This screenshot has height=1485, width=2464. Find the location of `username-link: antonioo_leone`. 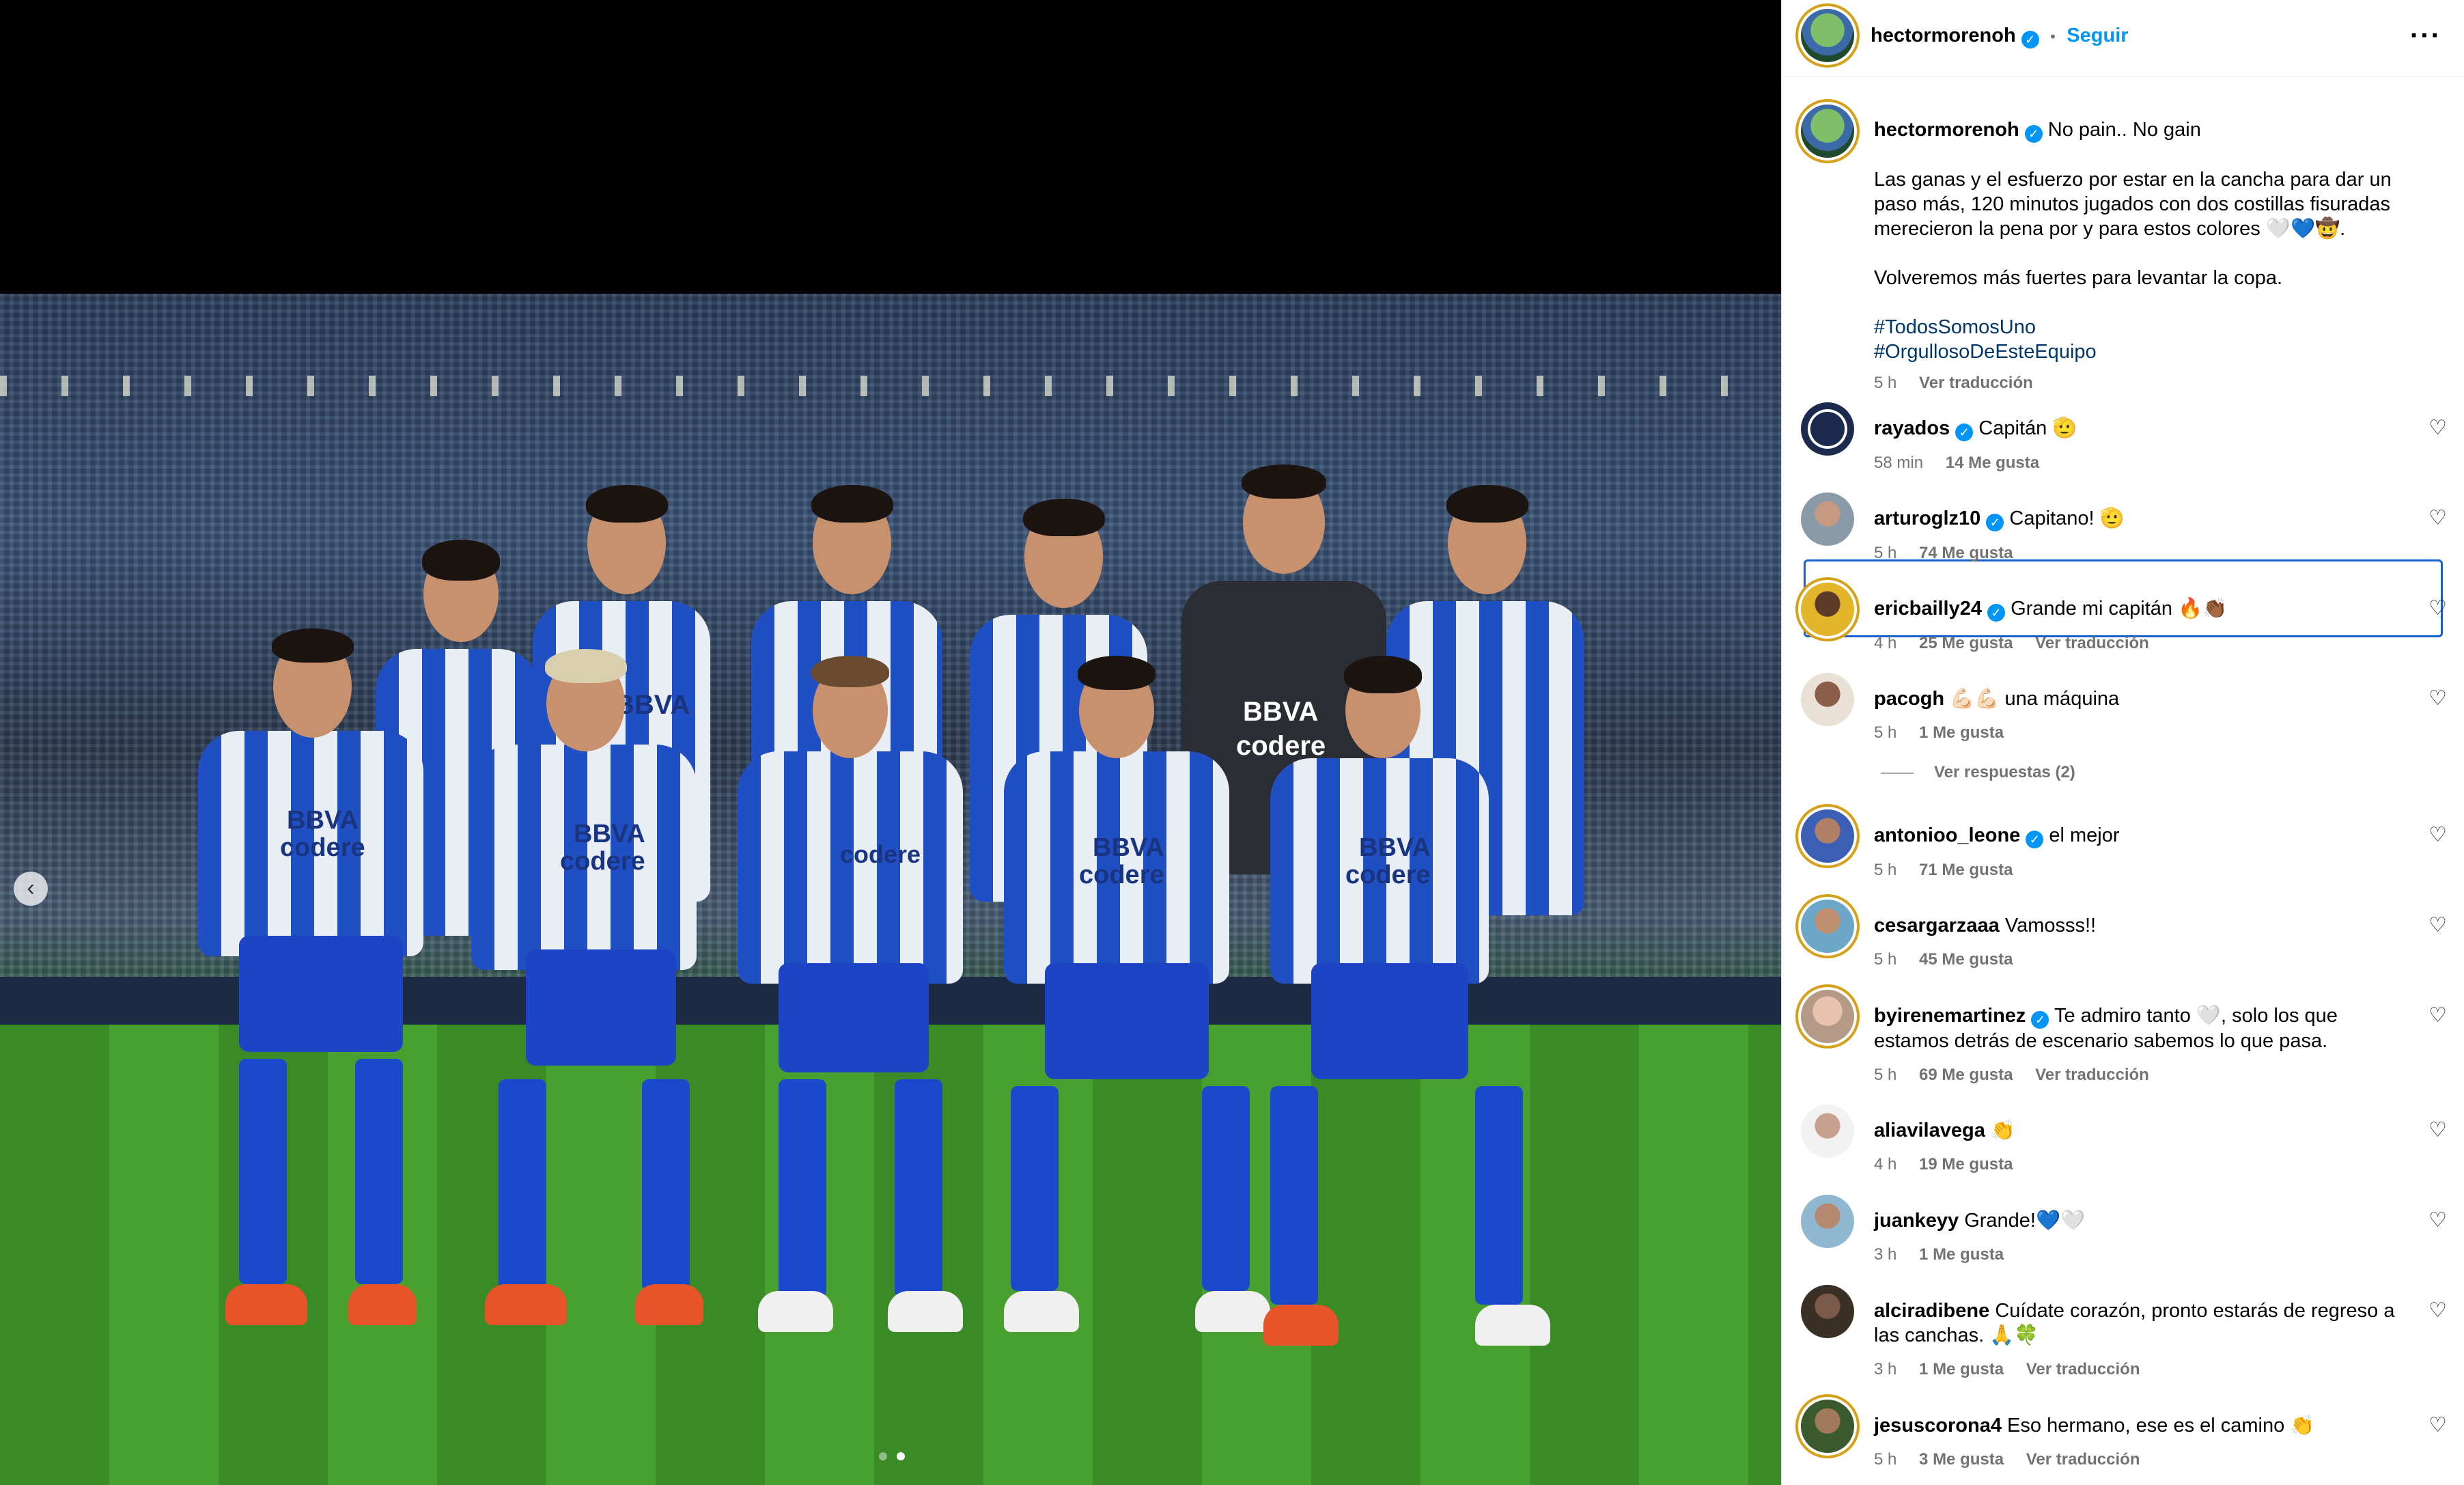

username-link: antonioo_leone is located at coordinates (1947, 835).